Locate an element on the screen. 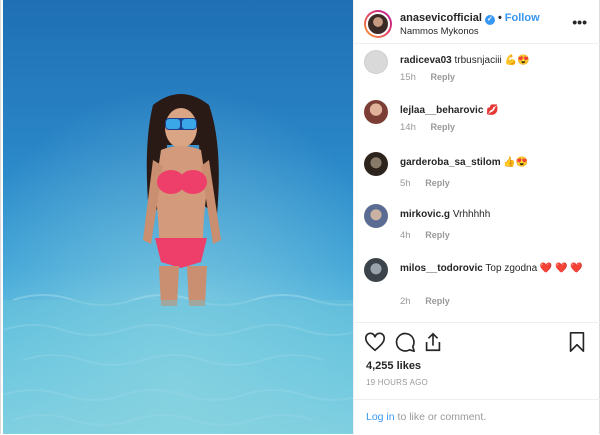 The width and height of the screenshot is (600, 435). comment-username: milos__todorovic is located at coordinates (441, 268).